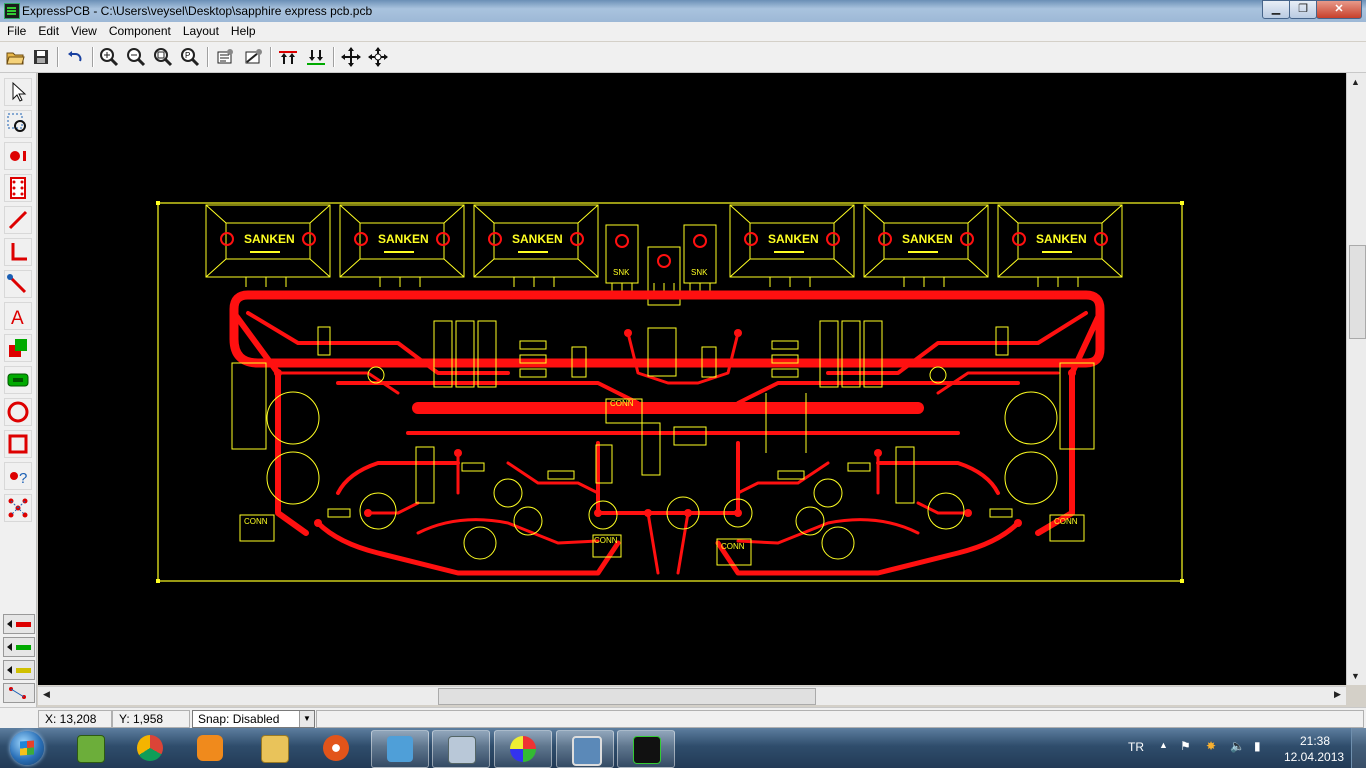  What do you see at coordinates (1357, 292) in the screenshot?
I see `vertical-scroll-thumb` at bounding box center [1357, 292].